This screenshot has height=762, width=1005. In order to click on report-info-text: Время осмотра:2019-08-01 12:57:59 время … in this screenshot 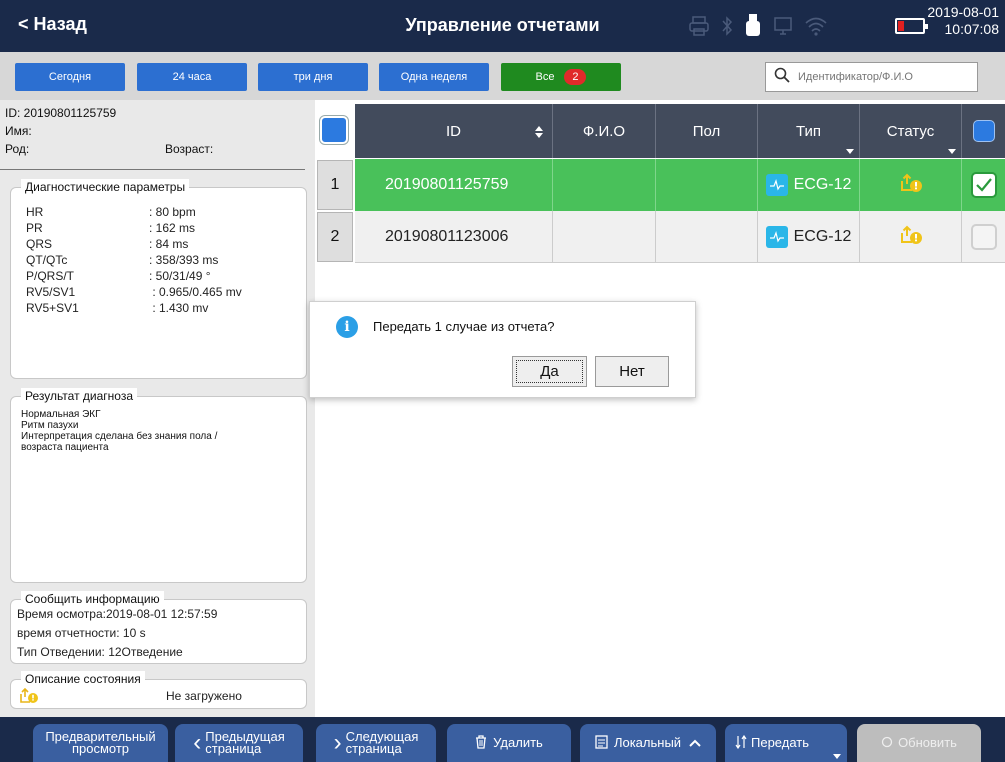, I will do `click(117, 633)`.